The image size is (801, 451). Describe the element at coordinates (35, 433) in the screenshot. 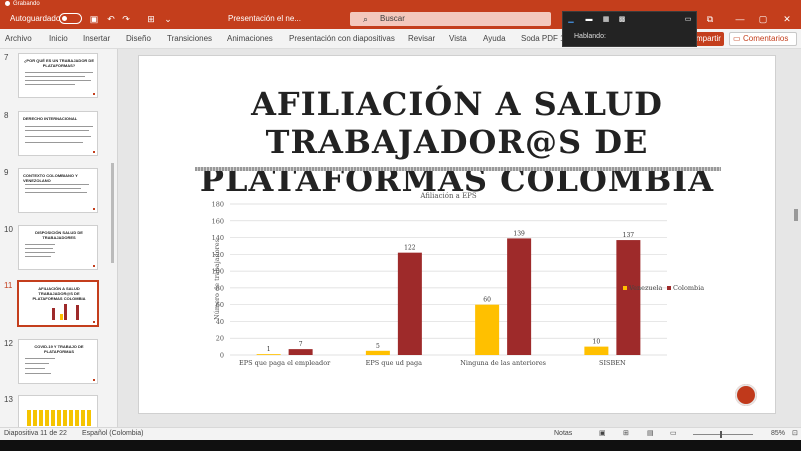

I see `slide-indicator: Diapositiva 11 de 22` at that location.